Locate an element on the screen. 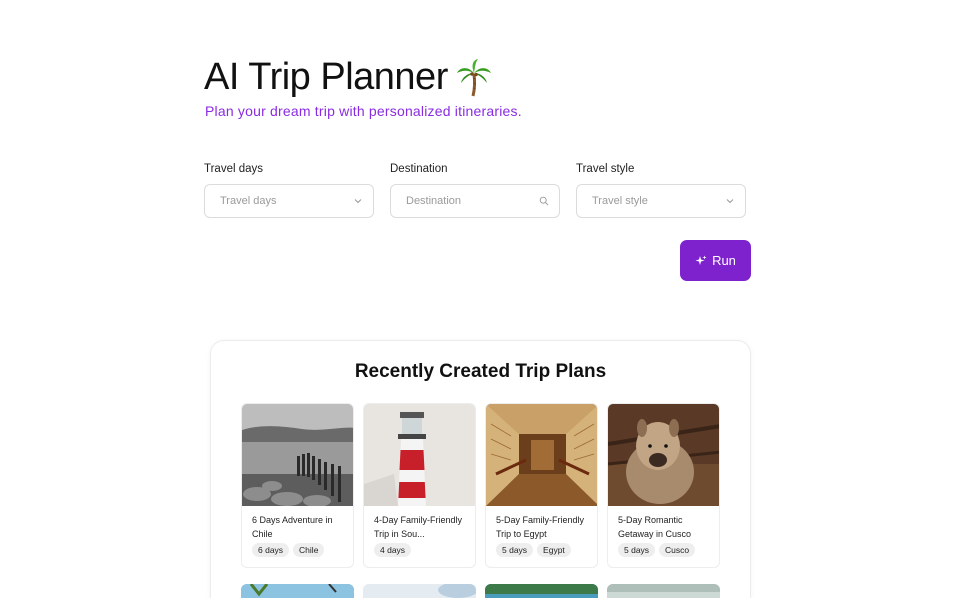  pier-landscape-image is located at coordinates (297, 455).